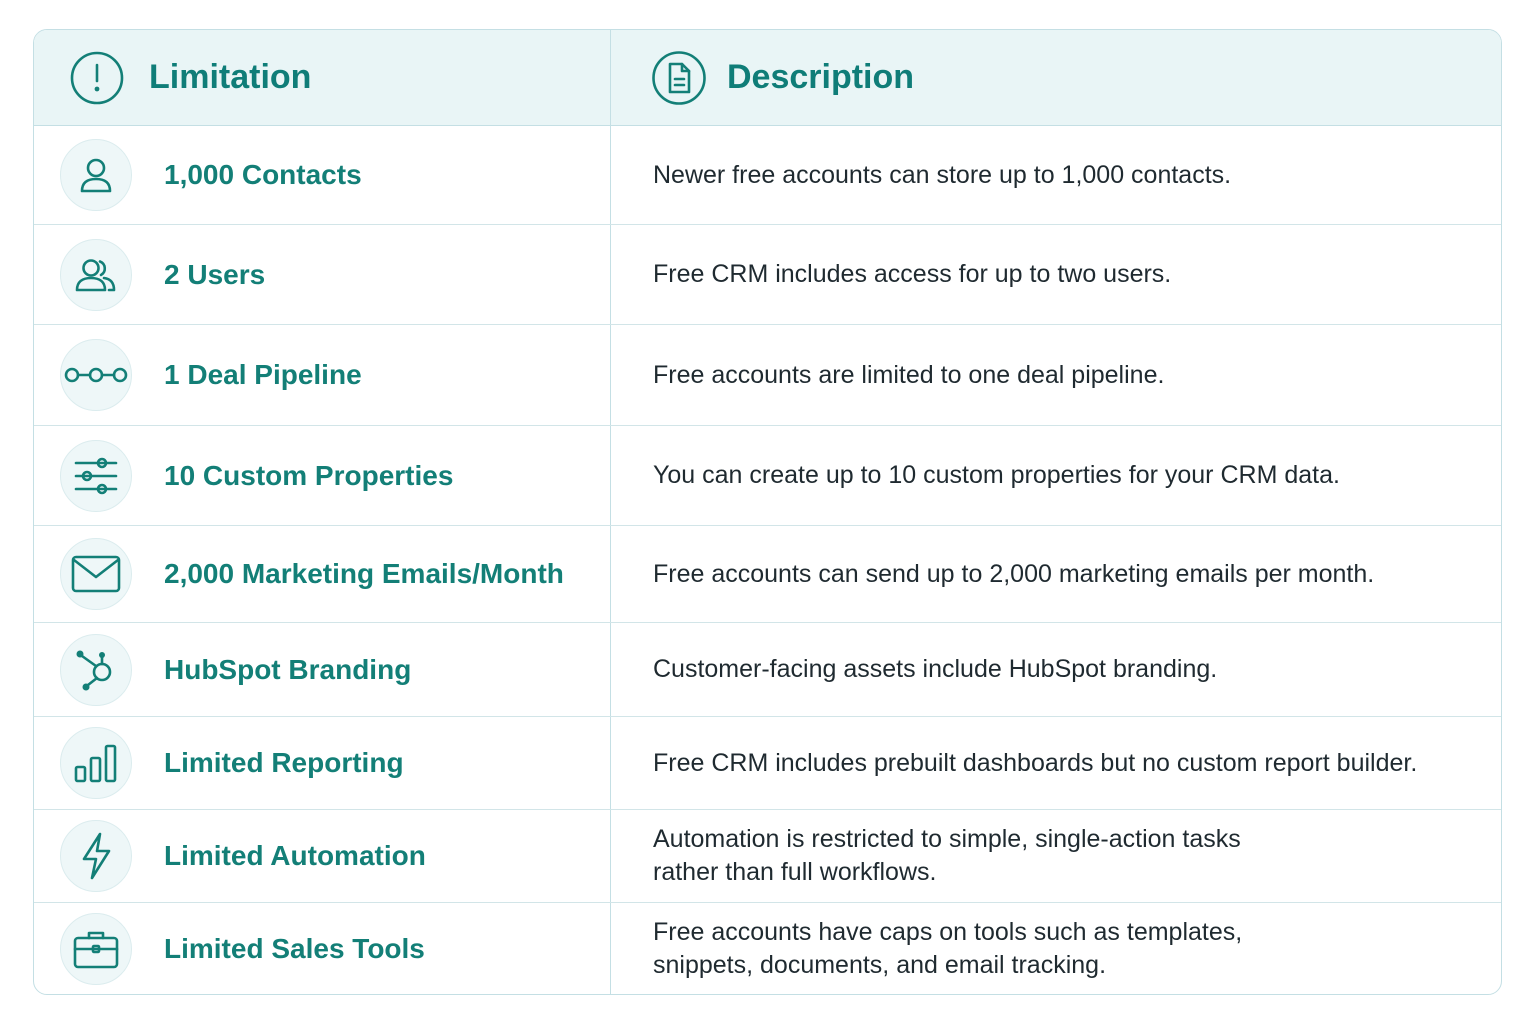  I want to click on exclamation-circle-icon, so click(97, 78).